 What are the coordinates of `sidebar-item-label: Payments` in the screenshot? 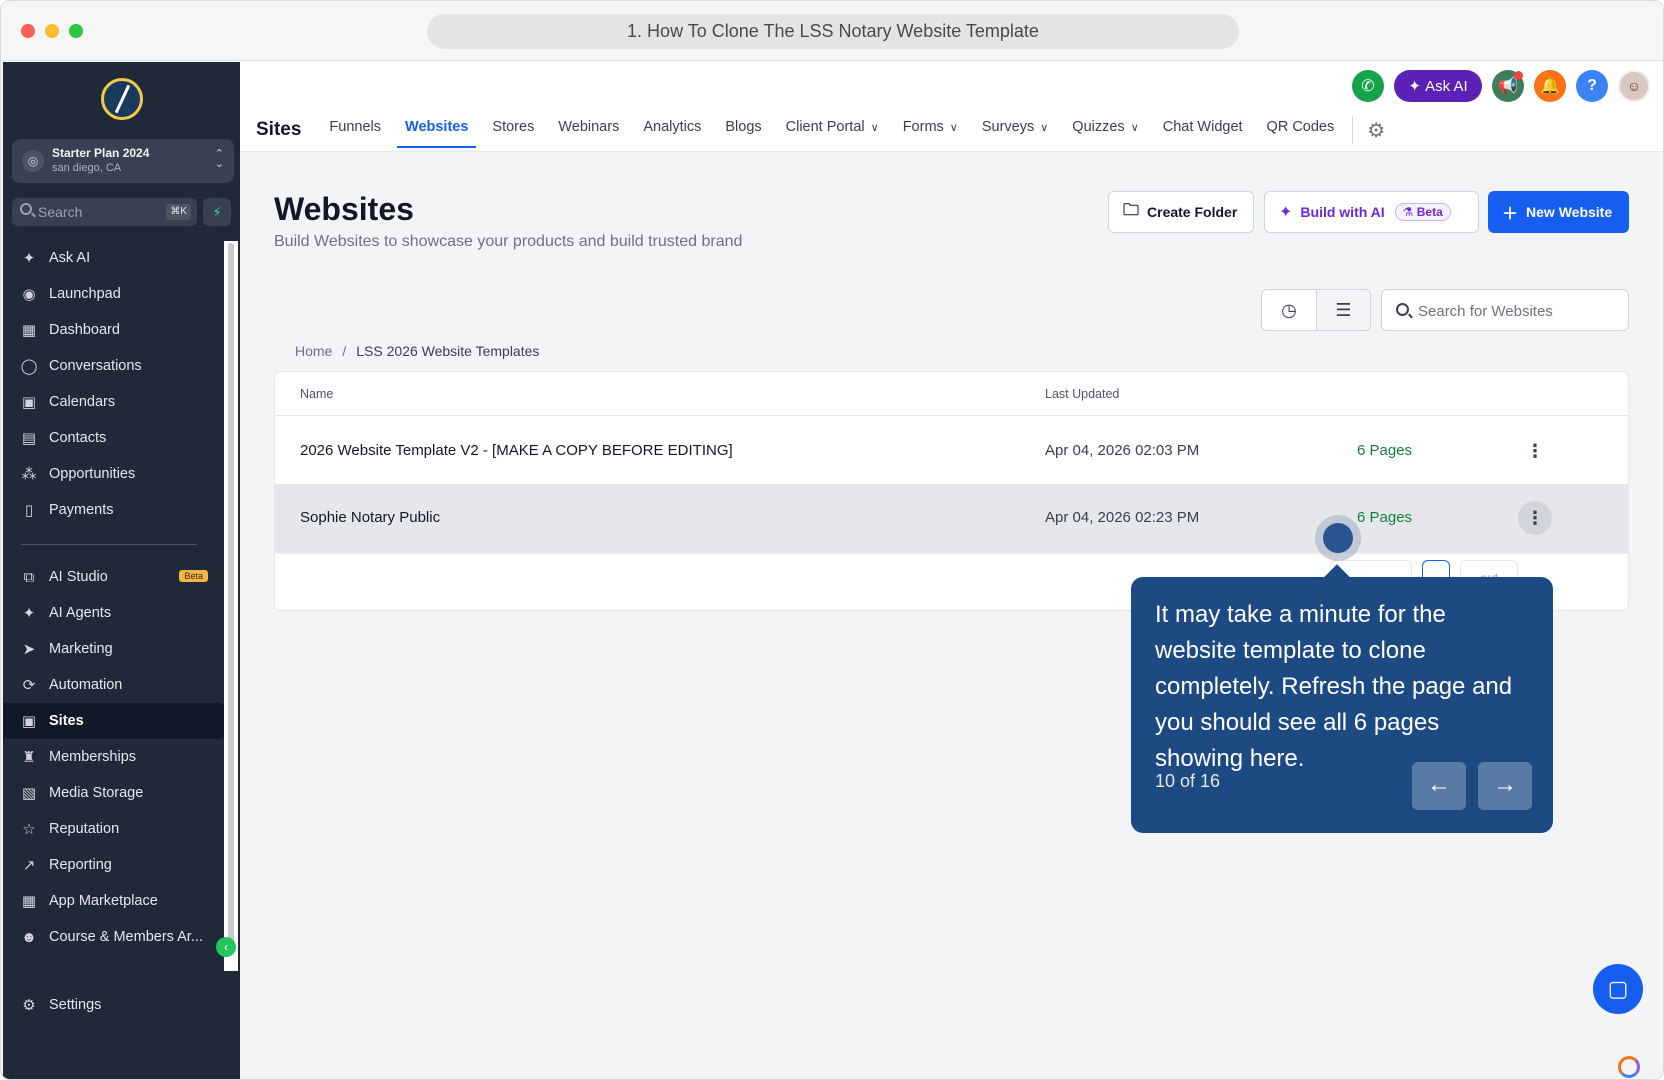 It's located at (81, 510).